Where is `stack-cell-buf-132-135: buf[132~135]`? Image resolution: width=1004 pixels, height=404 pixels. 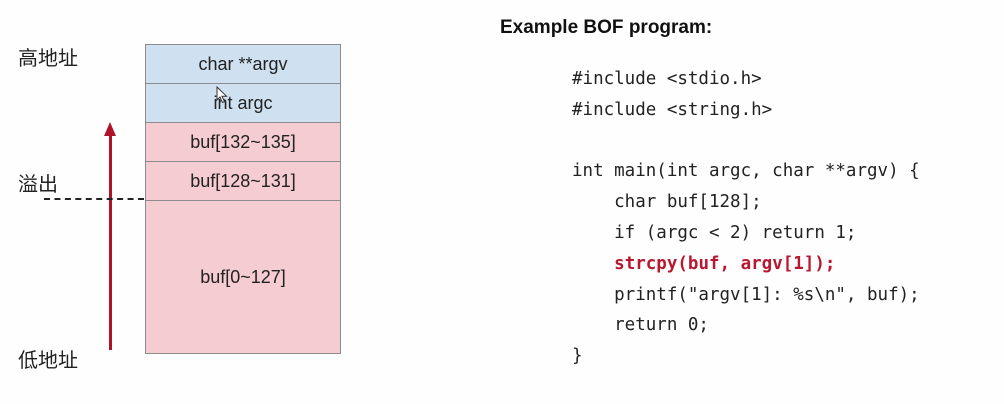 stack-cell-buf-132-135: buf[132~135] is located at coordinates (243, 142).